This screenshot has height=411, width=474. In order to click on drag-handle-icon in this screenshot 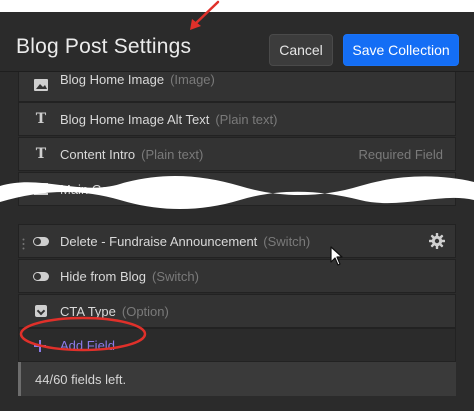, I will do `click(23, 243)`.